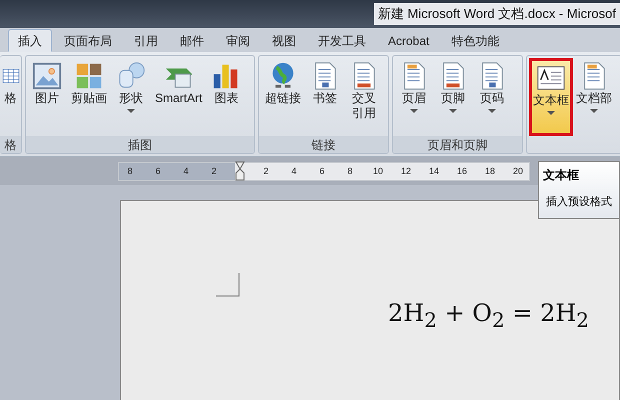 This screenshot has width=620, height=400. I want to click on ribbon-button: 文本框, so click(551, 97).